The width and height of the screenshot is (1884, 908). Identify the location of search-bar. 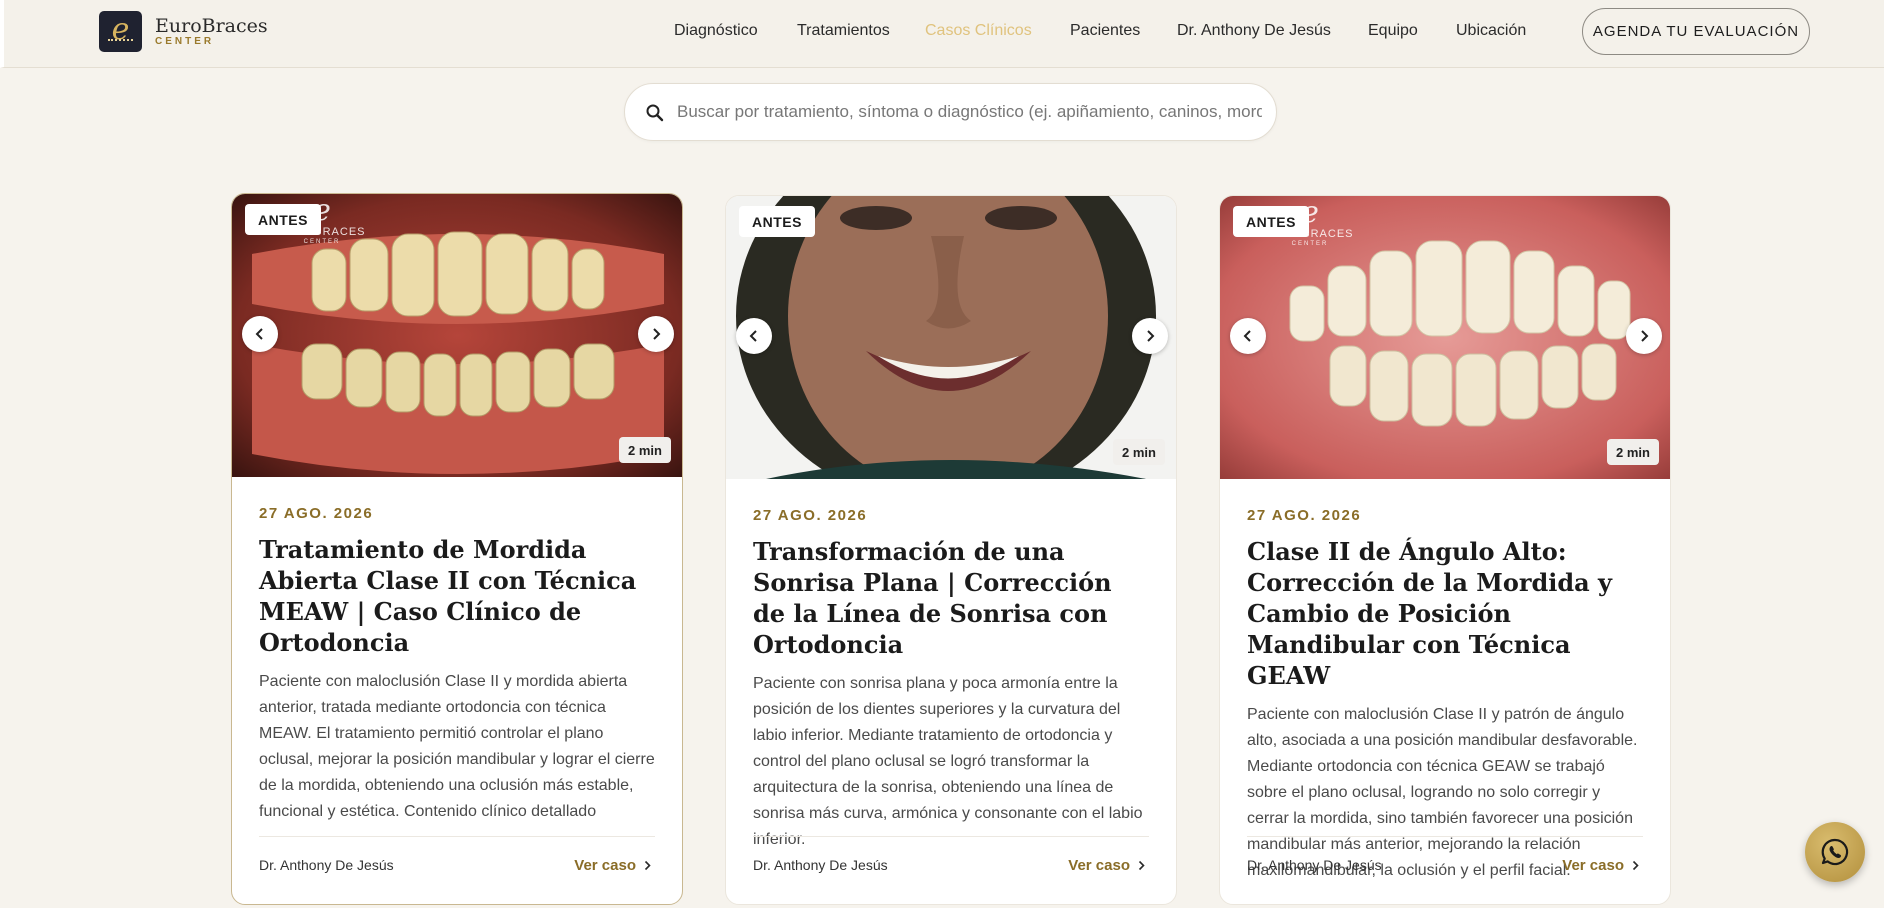
(950, 112).